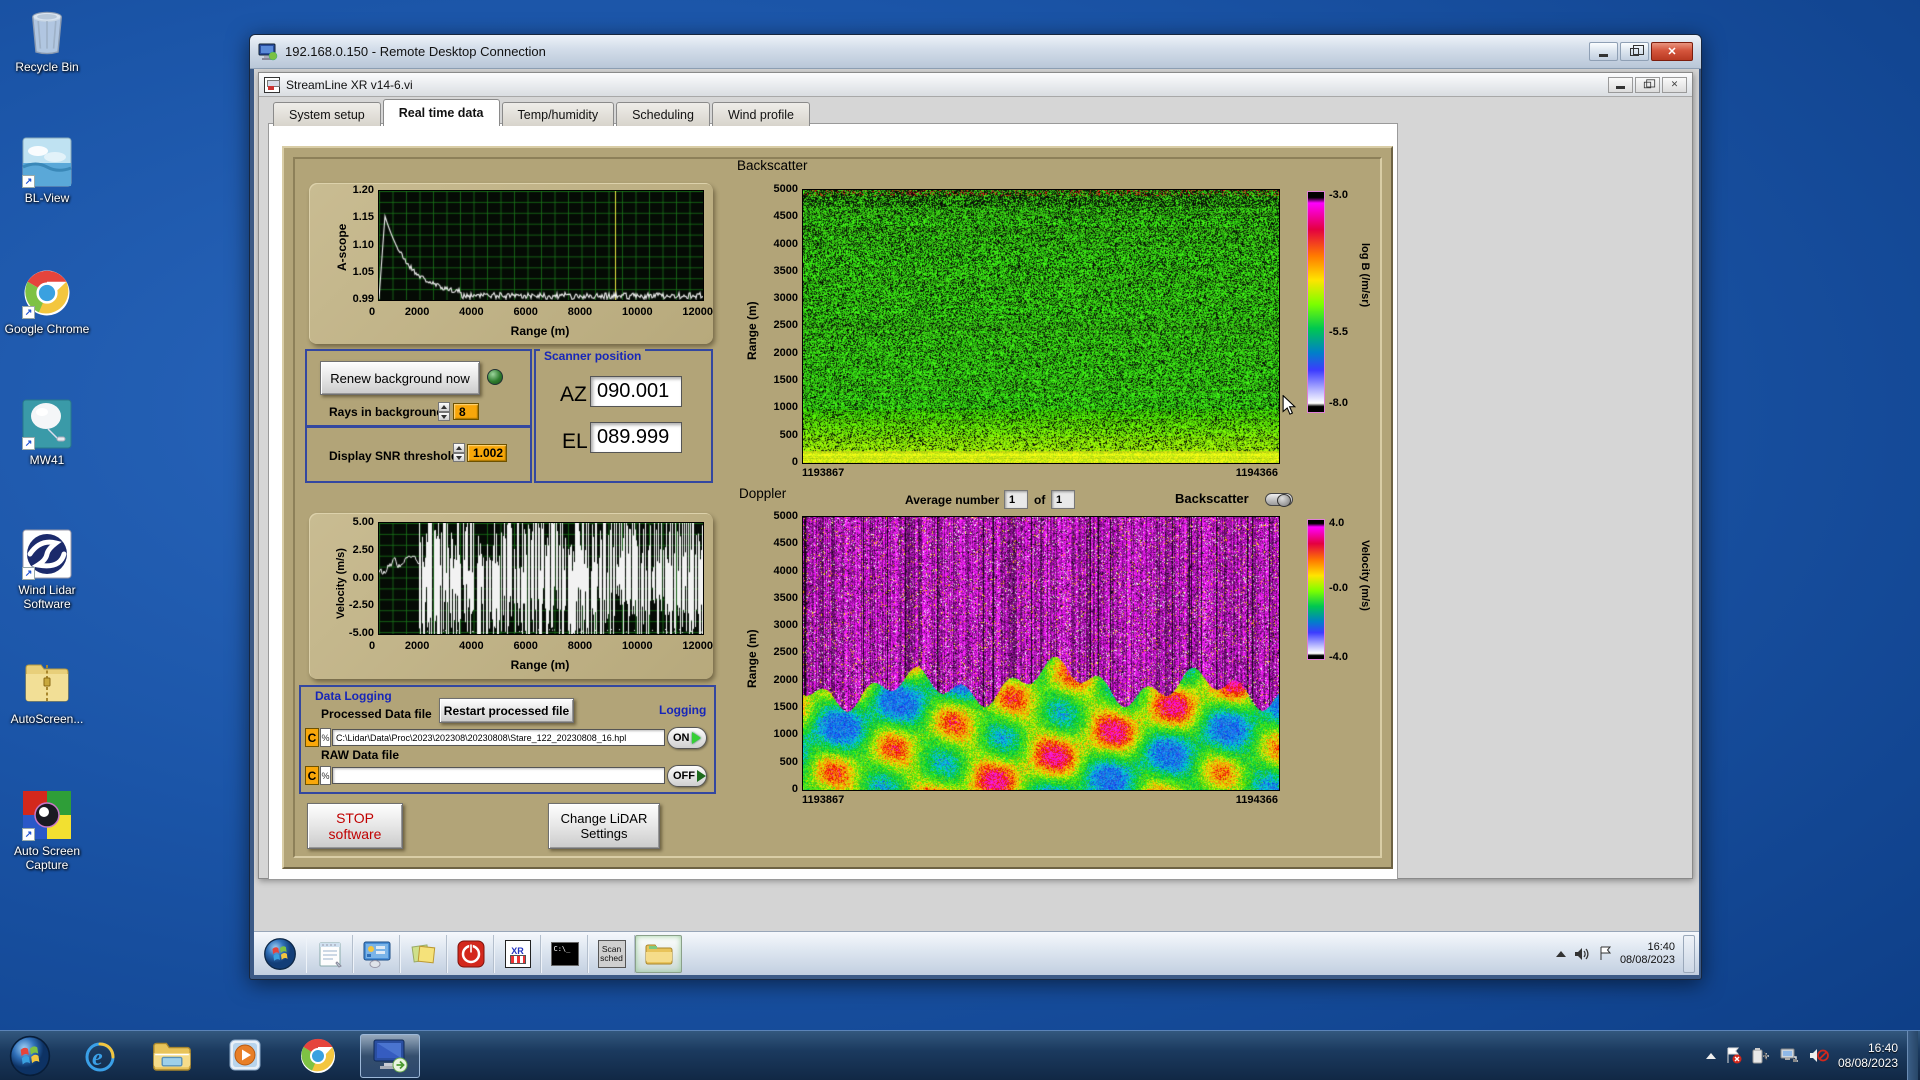  What do you see at coordinates (1689, 953) in the screenshot?
I see `remote-show-desktop-button` at bounding box center [1689, 953].